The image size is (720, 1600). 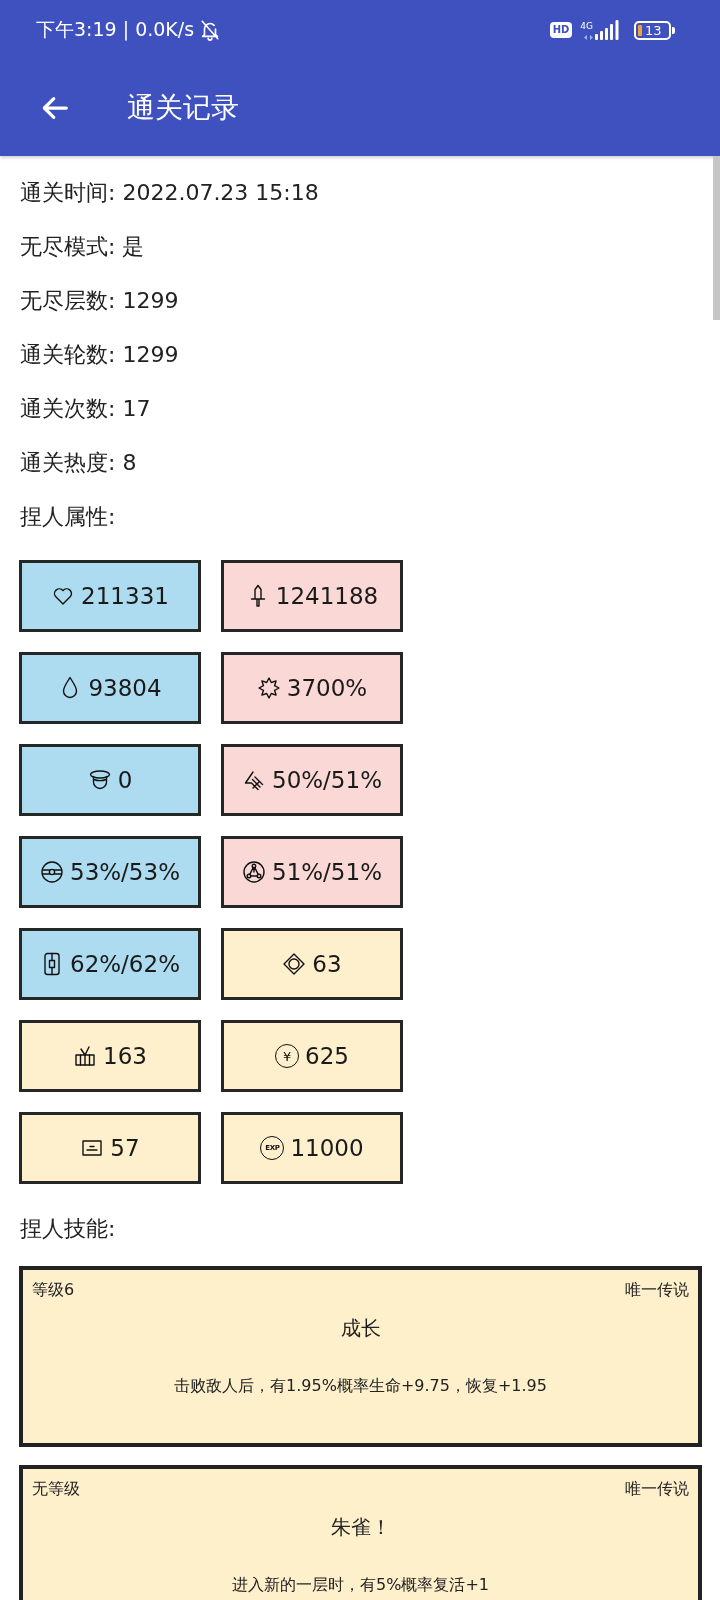 What do you see at coordinates (99, 301) in the screenshot?
I see `record-info-text: 无尽层数: 1299` at bounding box center [99, 301].